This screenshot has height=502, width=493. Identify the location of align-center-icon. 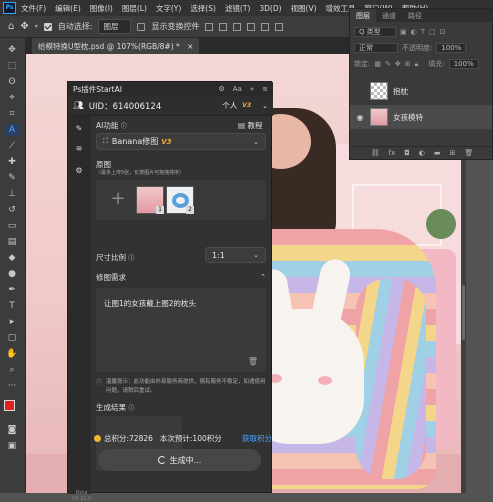
(223, 26).